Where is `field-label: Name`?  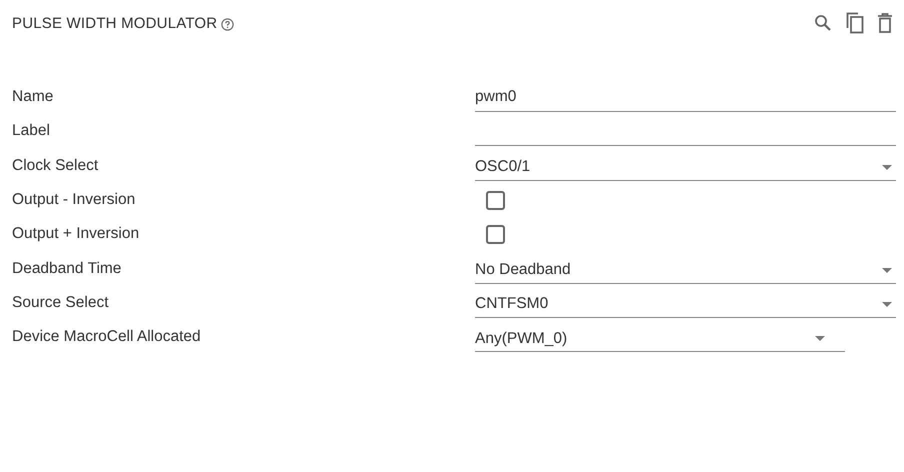
field-label: Name is located at coordinates (33, 97).